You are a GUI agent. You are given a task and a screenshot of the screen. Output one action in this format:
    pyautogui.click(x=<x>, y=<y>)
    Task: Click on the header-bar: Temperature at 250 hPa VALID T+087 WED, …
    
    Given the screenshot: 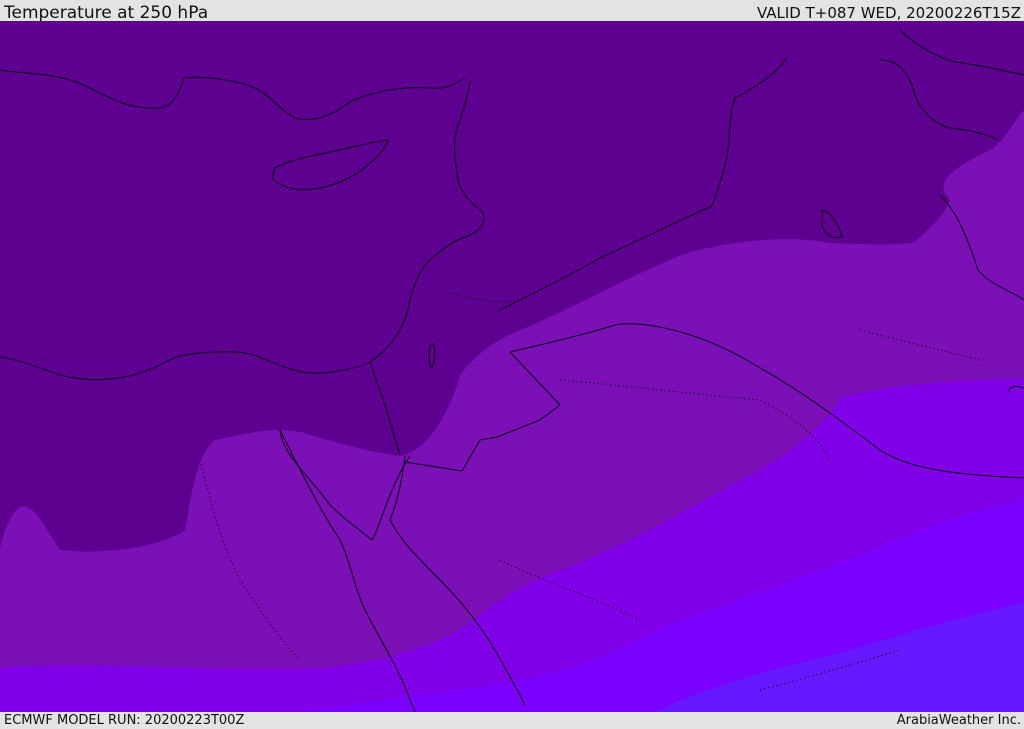 What is the action you would take?
    pyautogui.click(x=512, y=11)
    